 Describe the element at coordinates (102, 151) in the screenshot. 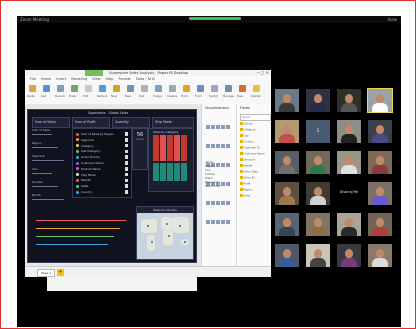

I see `legend-item: Sub-Category` at that location.